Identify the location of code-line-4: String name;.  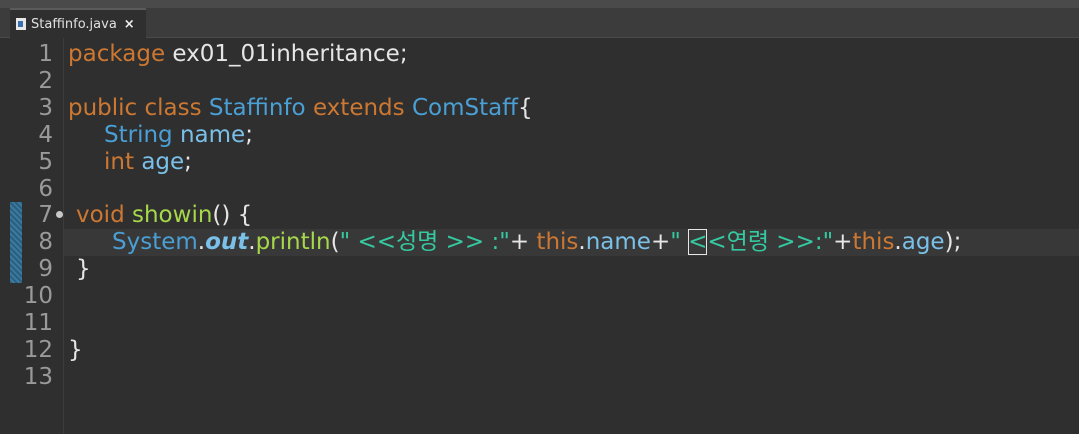
(178, 135).